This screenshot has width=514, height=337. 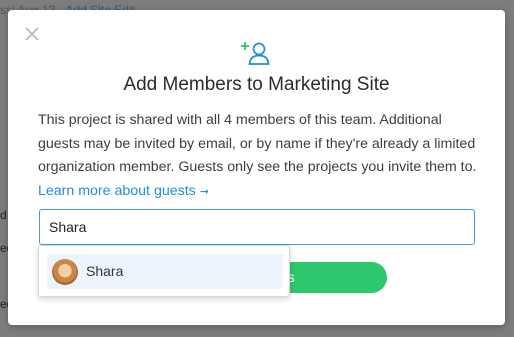 What do you see at coordinates (3, 215) in the screenshot?
I see `background-fragment: d` at bounding box center [3, 215].